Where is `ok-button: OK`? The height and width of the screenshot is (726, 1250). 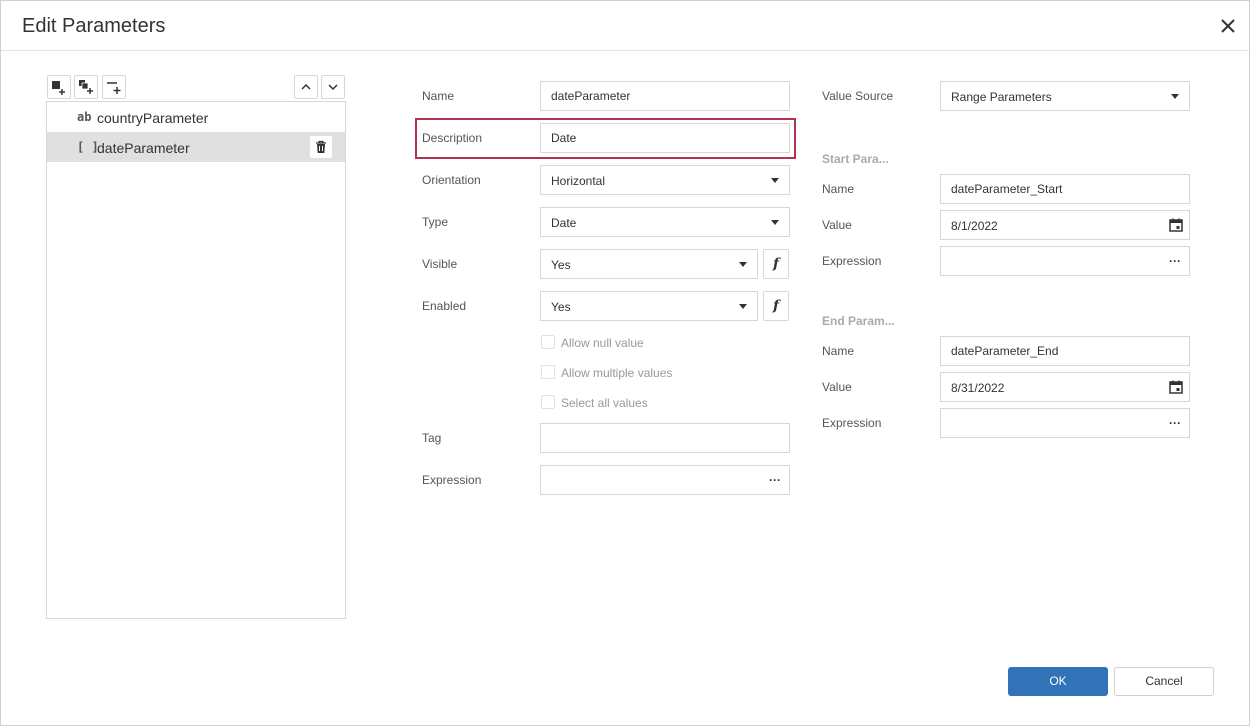
ok-button: OK is located at coordinates (1058, 681).